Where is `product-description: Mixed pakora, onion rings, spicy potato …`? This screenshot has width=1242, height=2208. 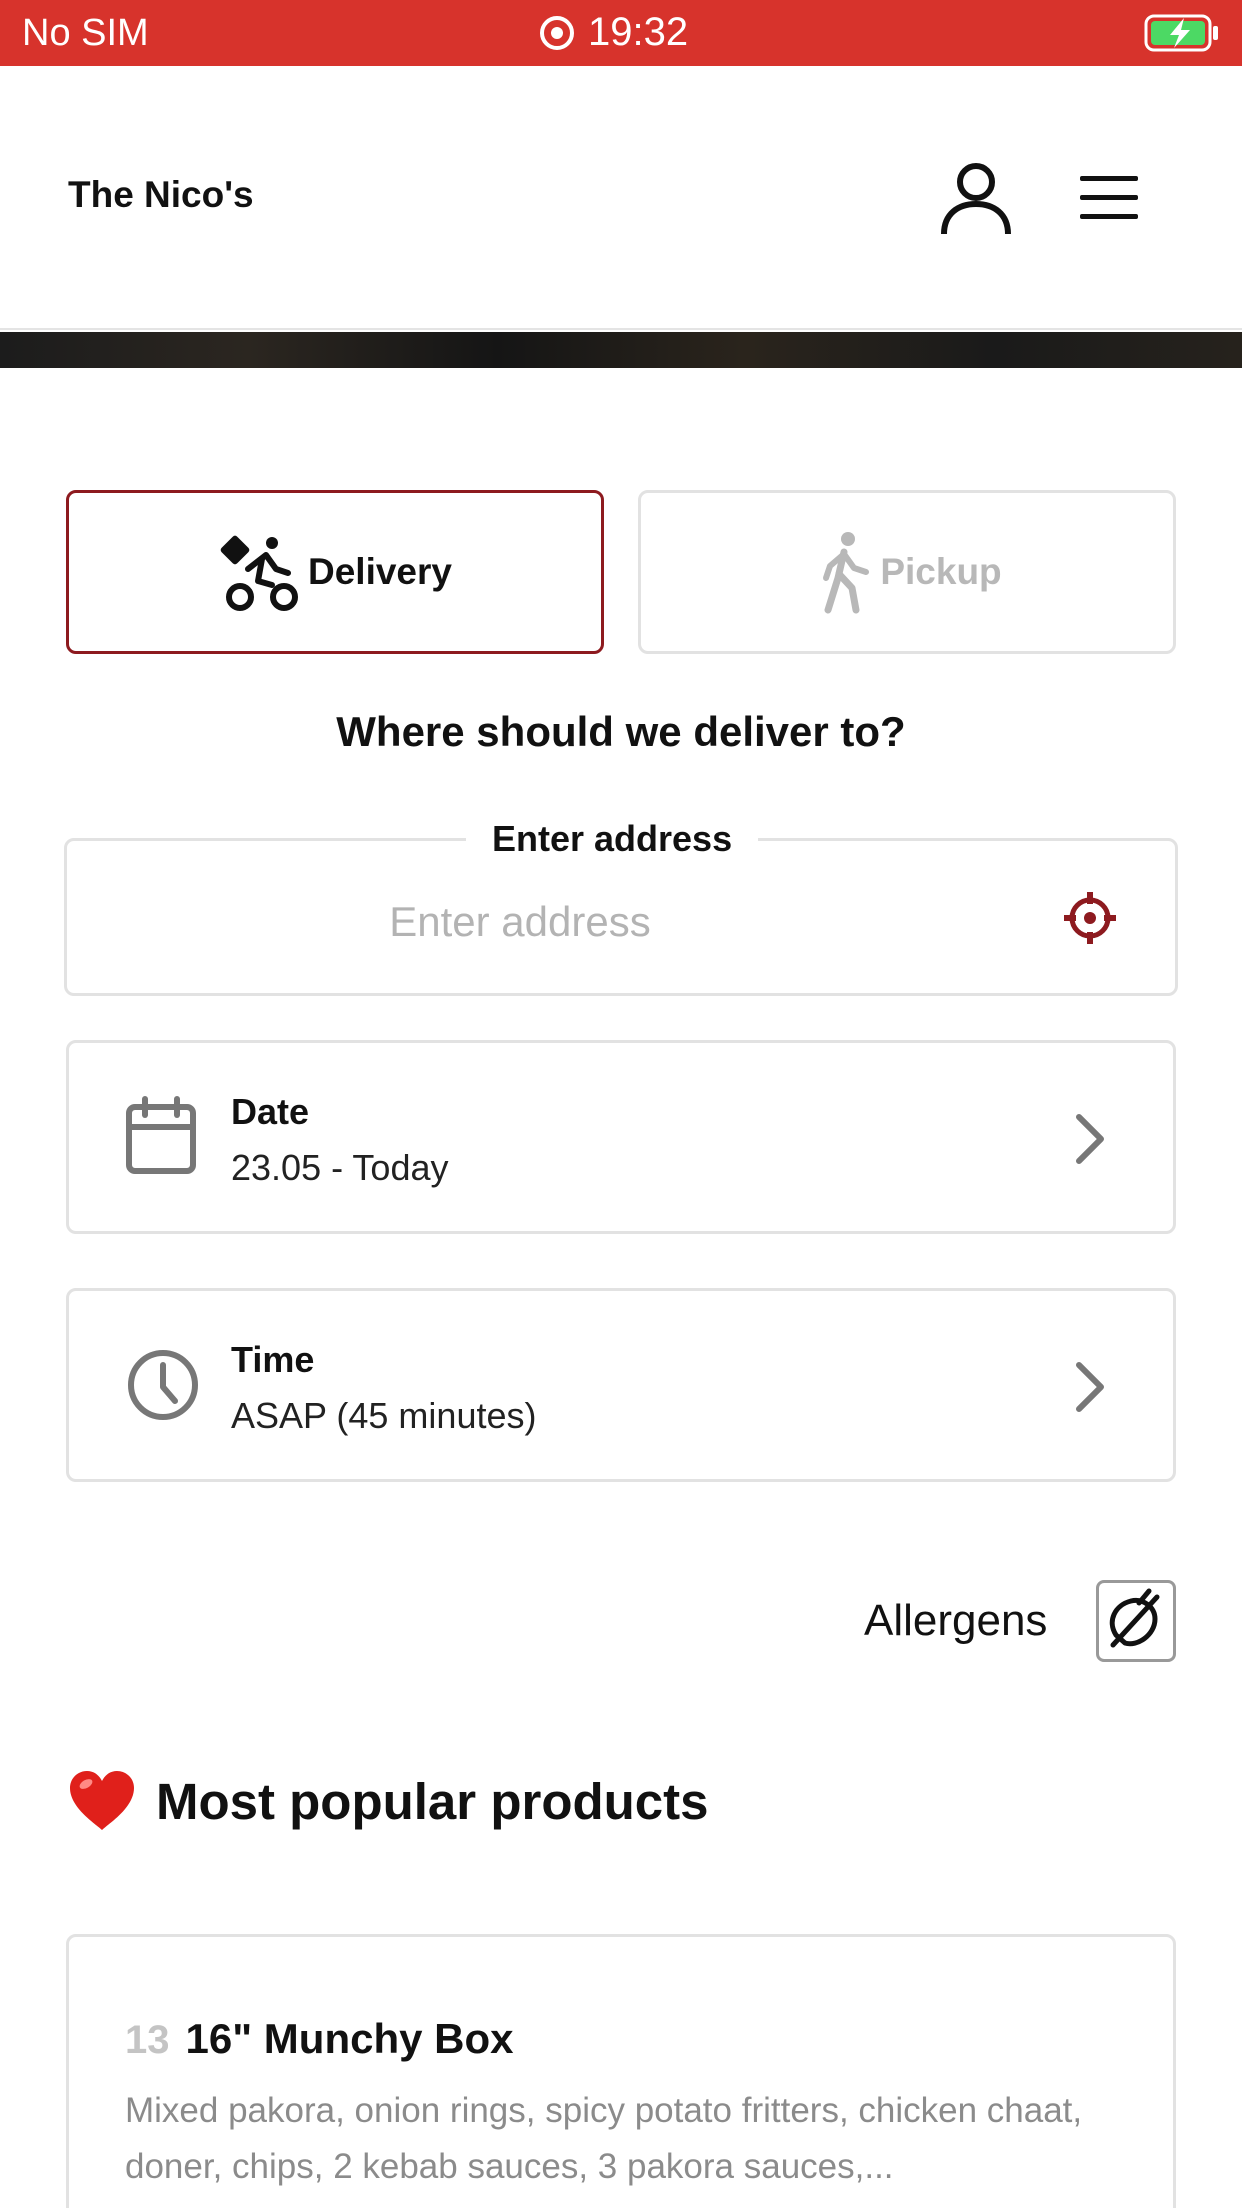
product-description: Mixed pakora, onion rings, spicy potato … is located at coordinates (604, 2138).